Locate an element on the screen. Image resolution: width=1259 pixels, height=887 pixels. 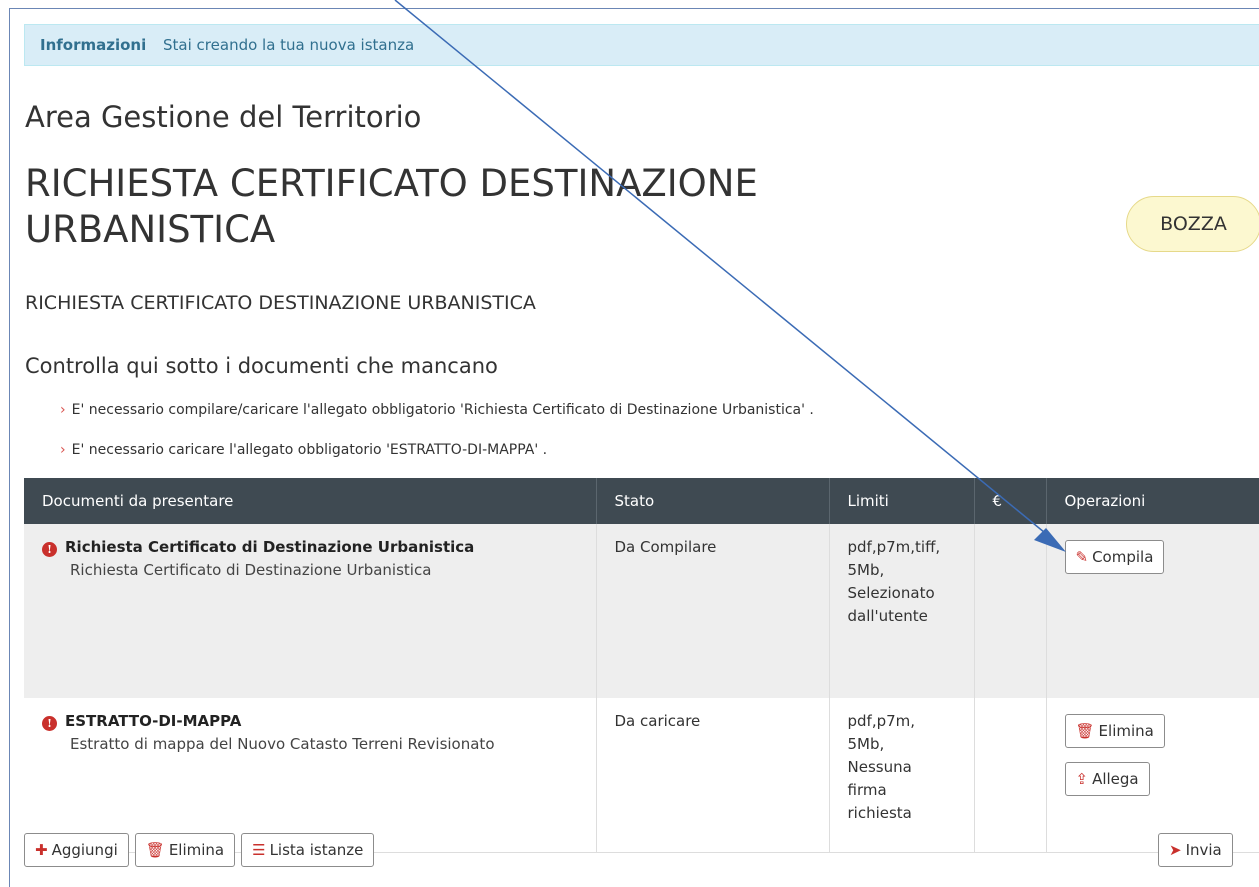
limits-line: pdf,p7m, is located at coordinates (881, 721).